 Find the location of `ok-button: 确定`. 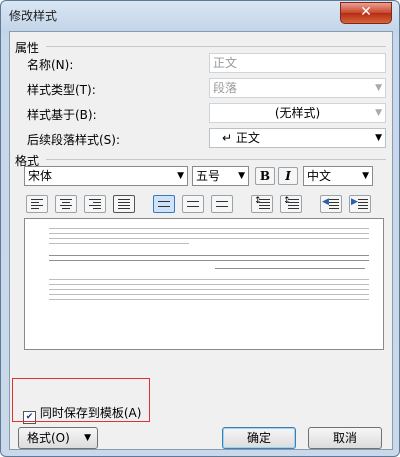

ok-button: 确定 is located at coordinates (259, 438).